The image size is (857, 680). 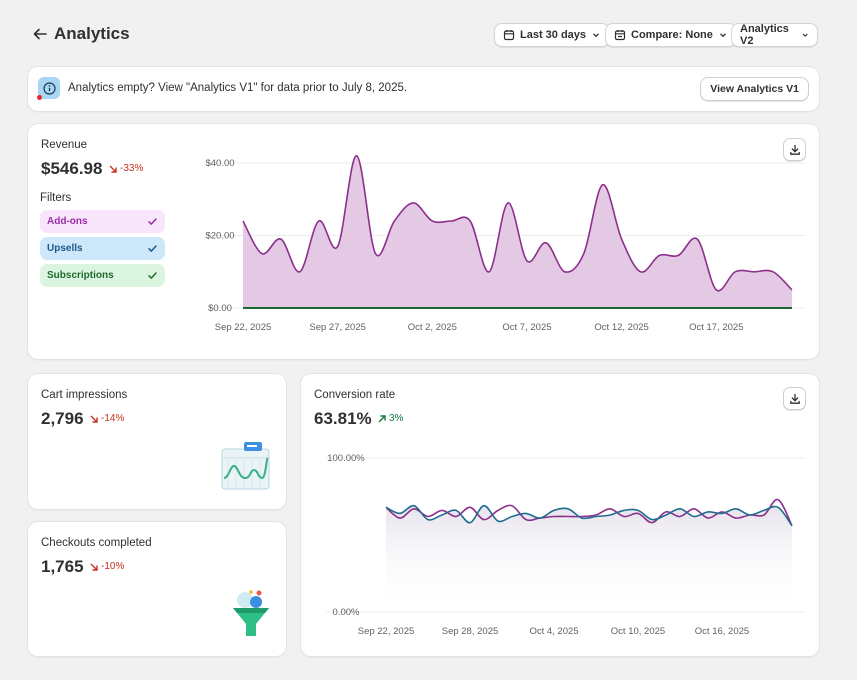 I want to click on revenue-delta-value: -33%, so click(x=132, y=168).